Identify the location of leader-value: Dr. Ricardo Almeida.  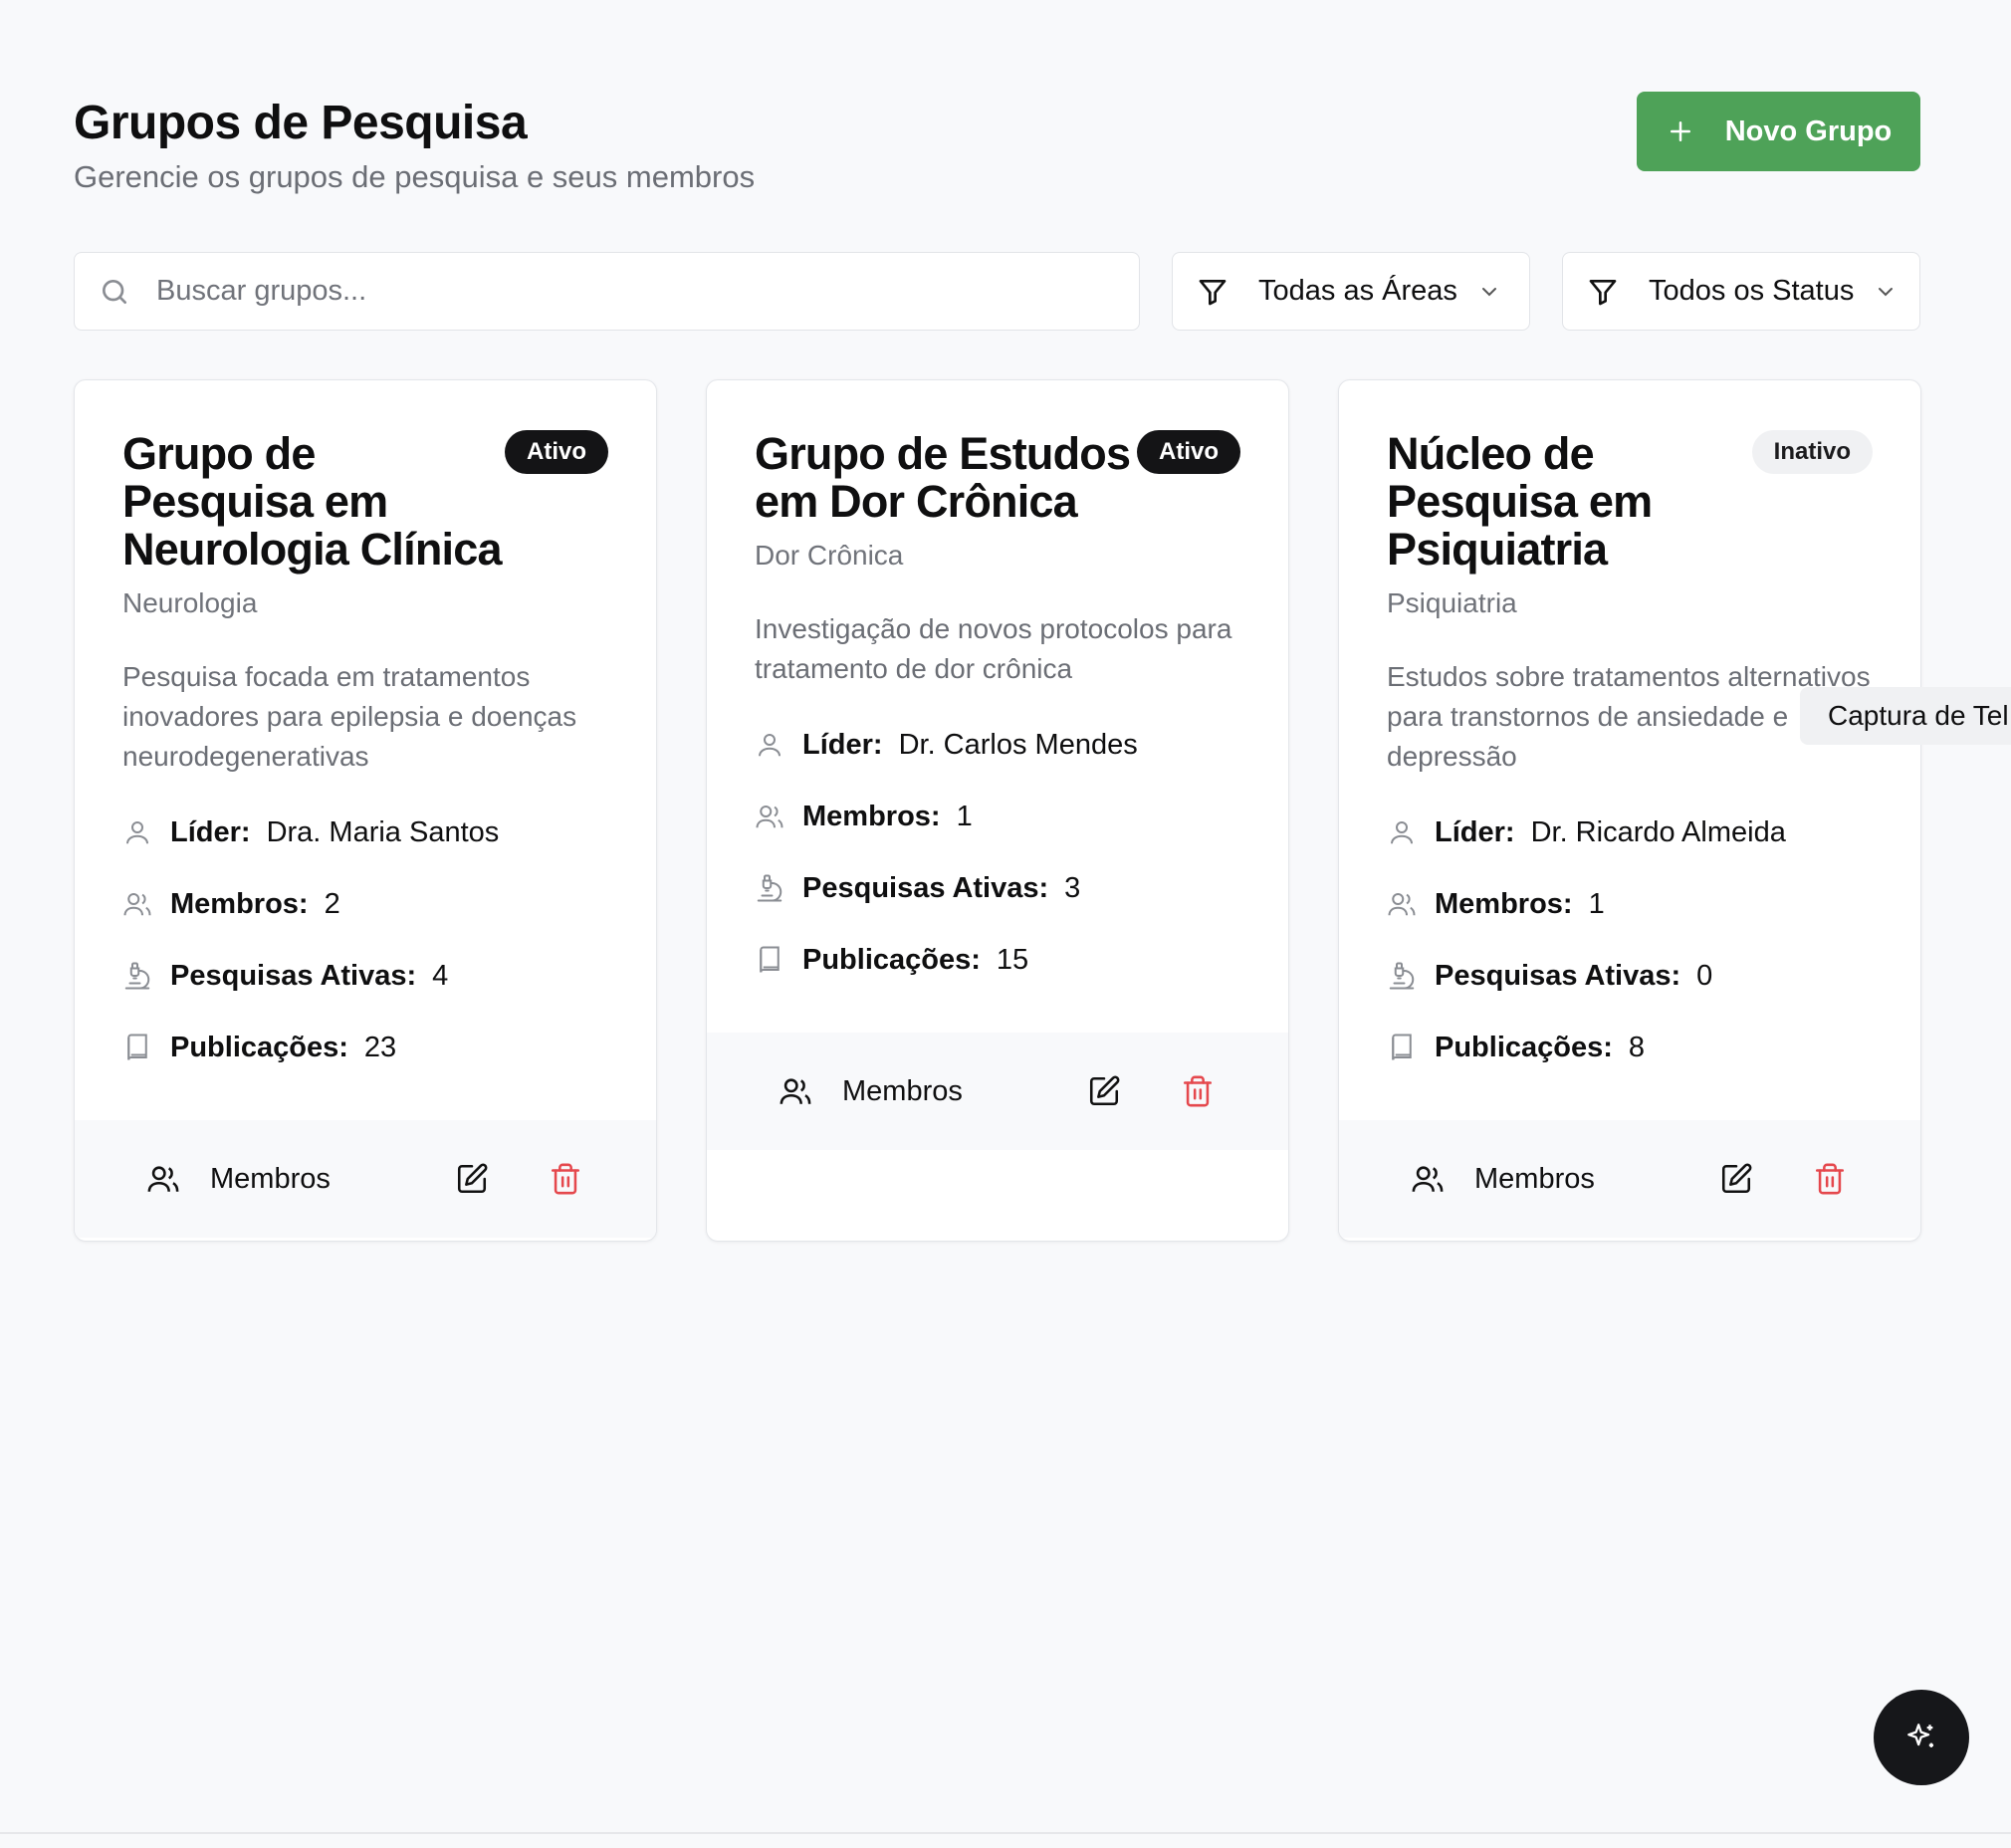
(1658, 831).